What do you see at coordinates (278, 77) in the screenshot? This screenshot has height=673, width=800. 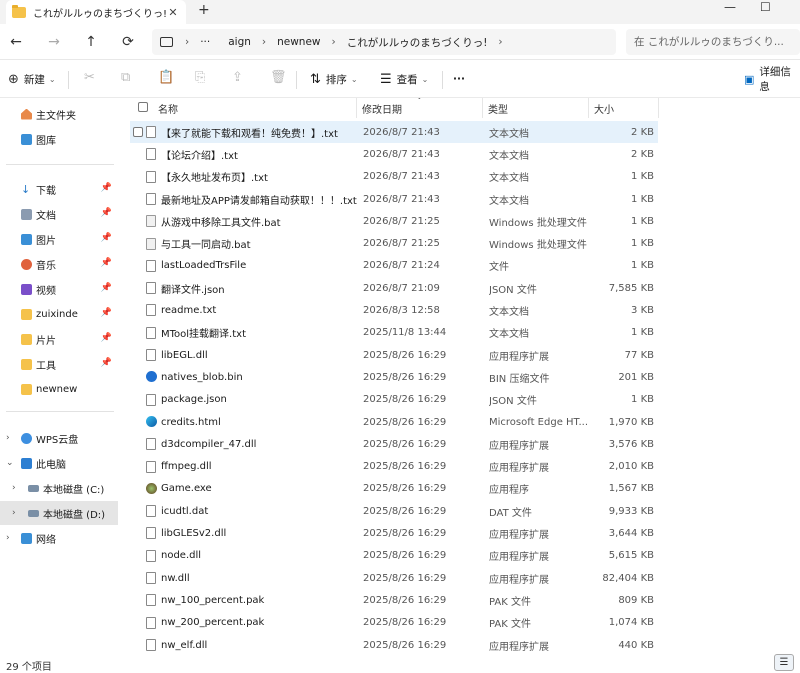 I see `delete-icon: 🗑` at bounding box center [278, 77].